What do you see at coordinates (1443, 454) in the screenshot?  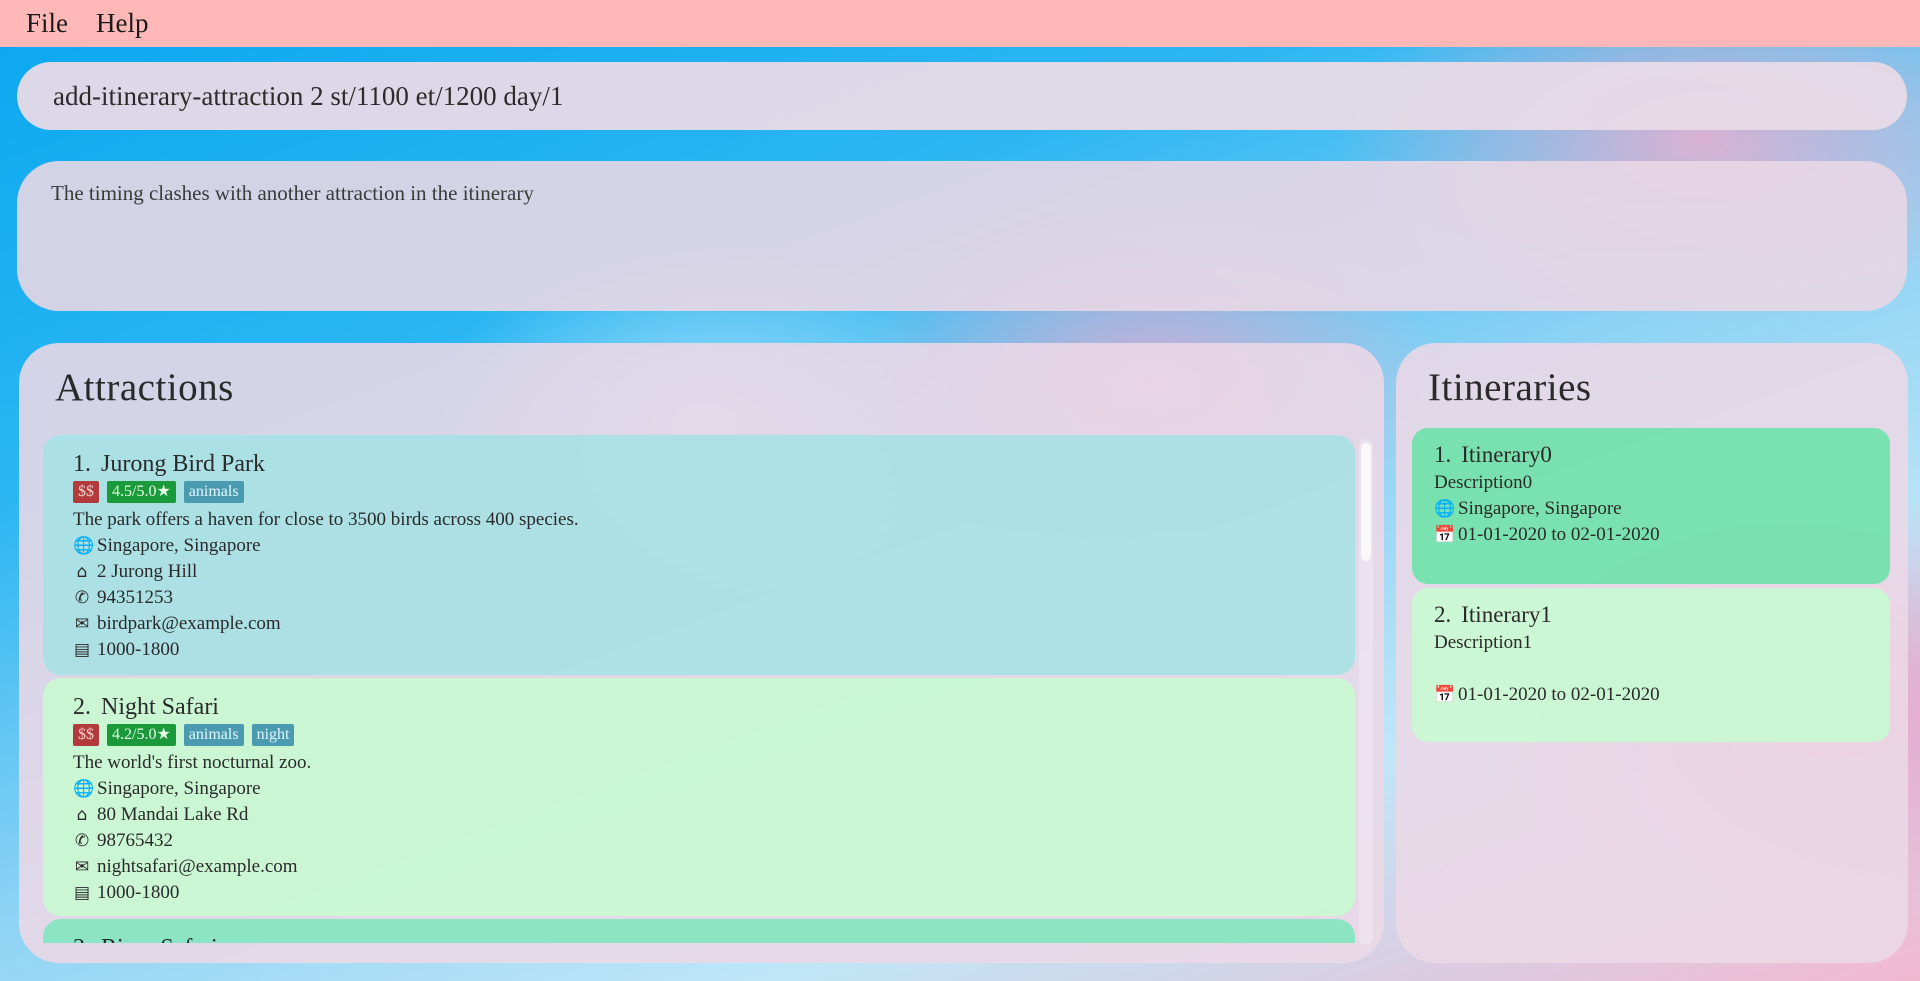 I see `itinerary-index: 1.` at bounding box center [1443, 454].